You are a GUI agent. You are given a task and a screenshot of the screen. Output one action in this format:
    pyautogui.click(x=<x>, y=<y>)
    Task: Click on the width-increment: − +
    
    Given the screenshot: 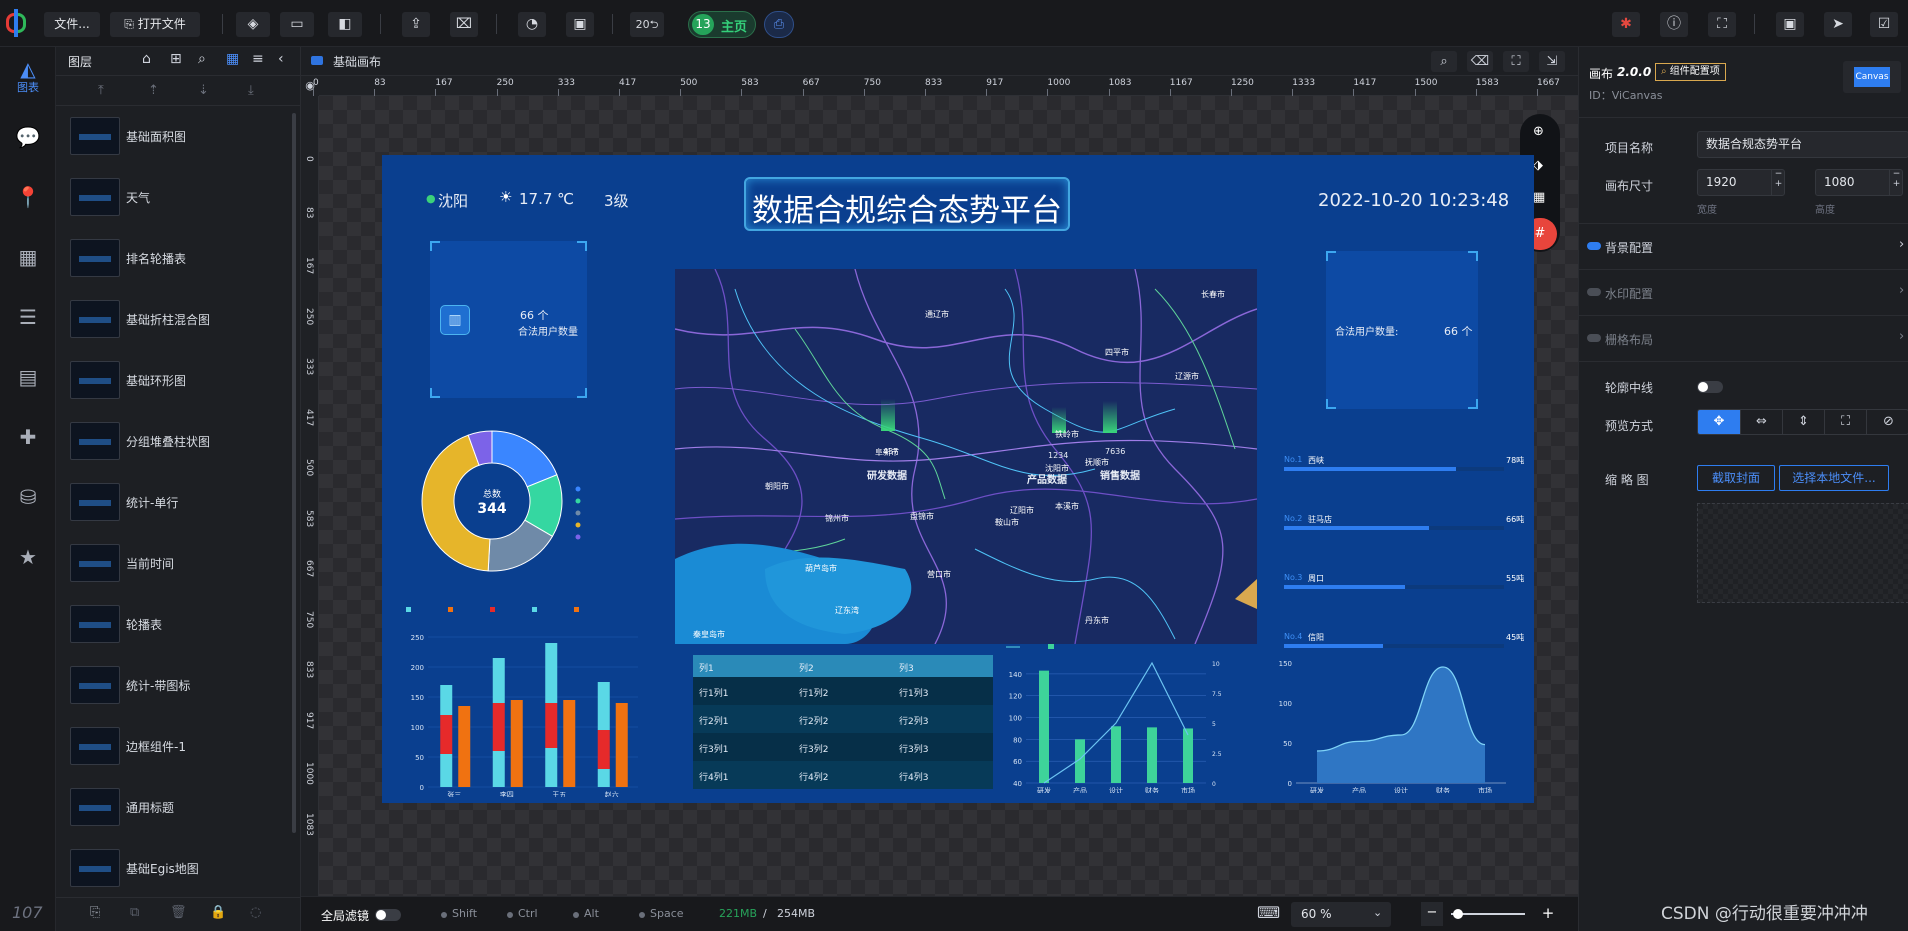 What is the action you would take?
    pyautogui.click(x=1778, y=182)
    